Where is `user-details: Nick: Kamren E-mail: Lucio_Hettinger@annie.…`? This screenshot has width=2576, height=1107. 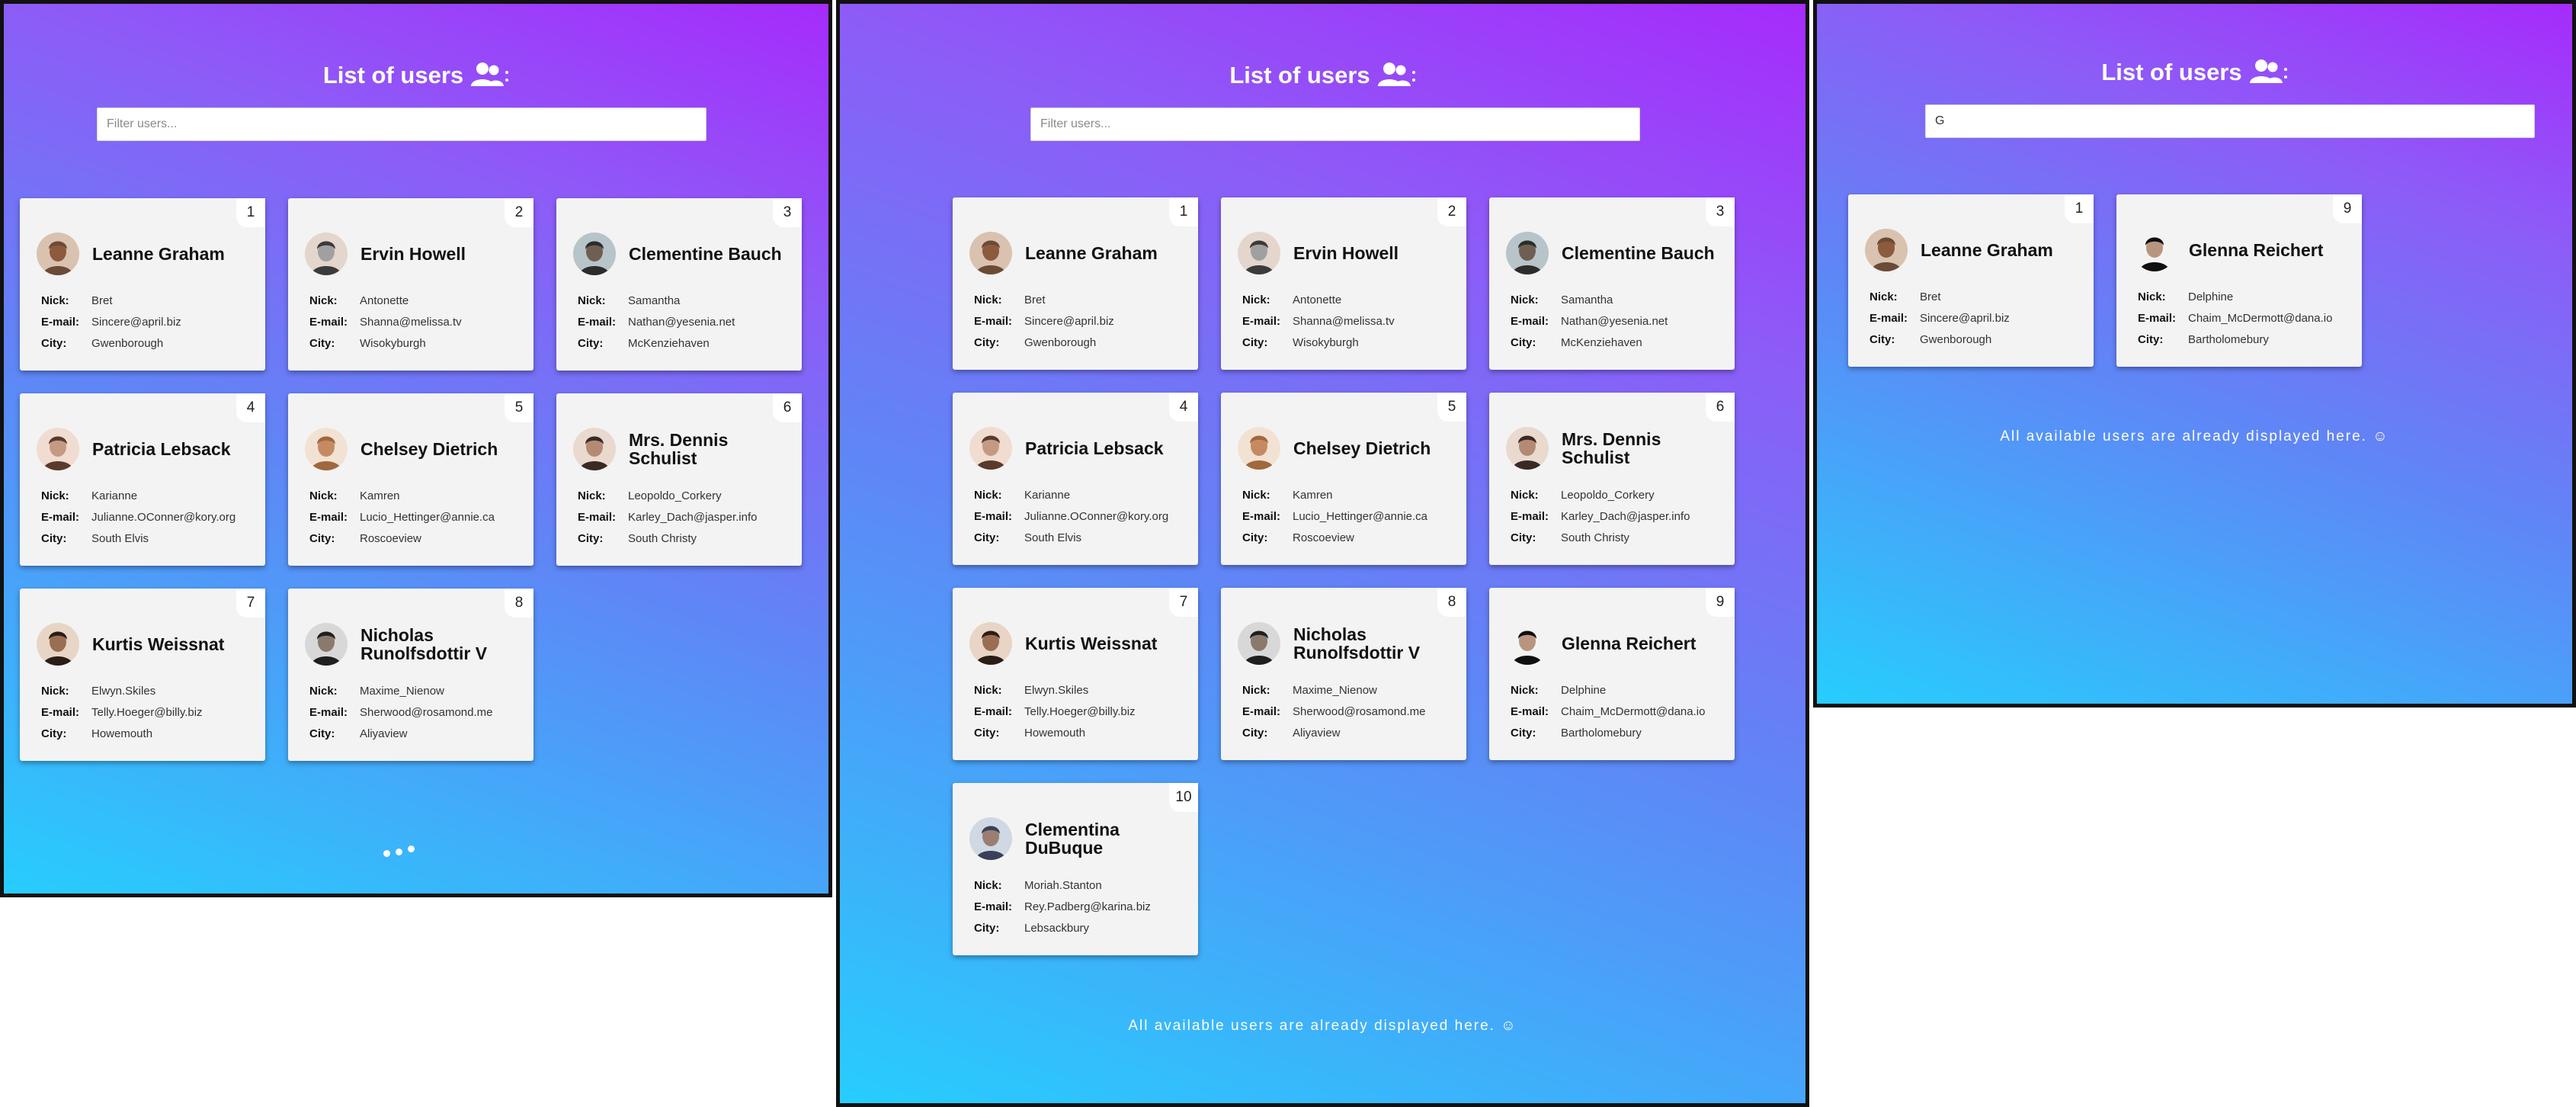 user-details: Nick: Kamren E-mail: Lucio_Hettinger@annie.… is located at coordinates (402, 521).